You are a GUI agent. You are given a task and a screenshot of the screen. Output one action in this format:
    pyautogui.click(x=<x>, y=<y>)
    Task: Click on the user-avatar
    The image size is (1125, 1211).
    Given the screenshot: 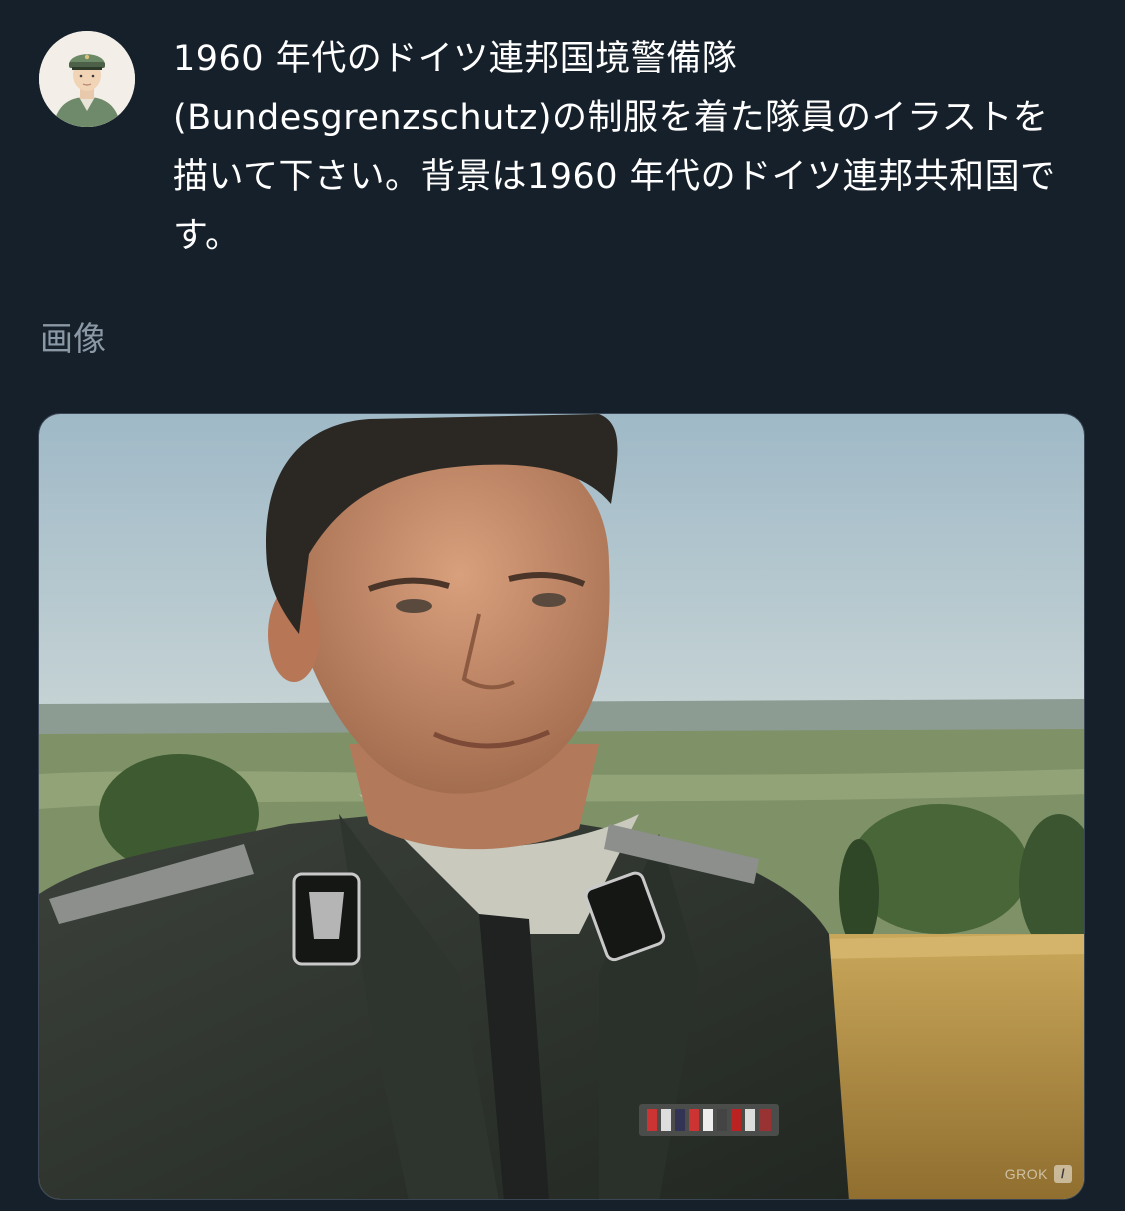 What is the action you would take?
    pyautogui.click(x=87, y=79)
    